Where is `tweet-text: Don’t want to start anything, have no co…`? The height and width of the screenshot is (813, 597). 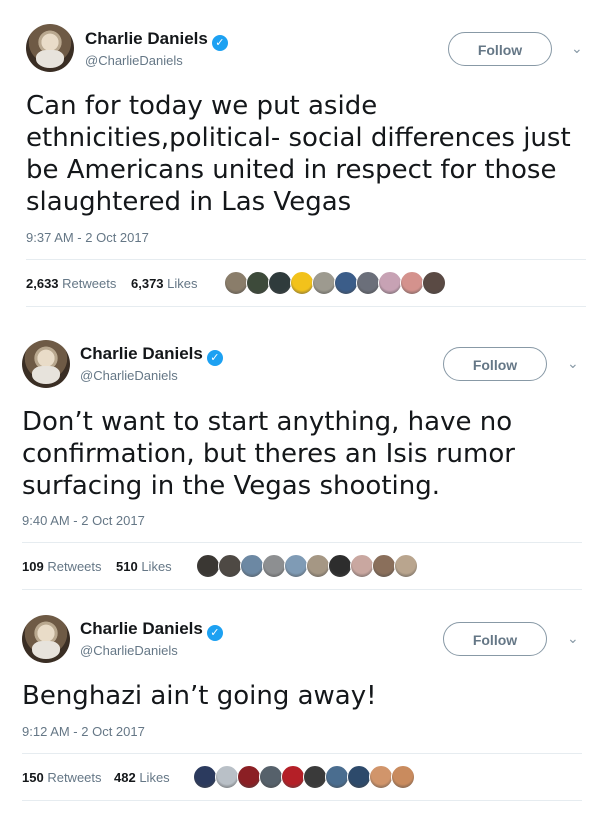 tweet-text: Don’t want to start anything, have no co… is located at coordinates (268, 454).